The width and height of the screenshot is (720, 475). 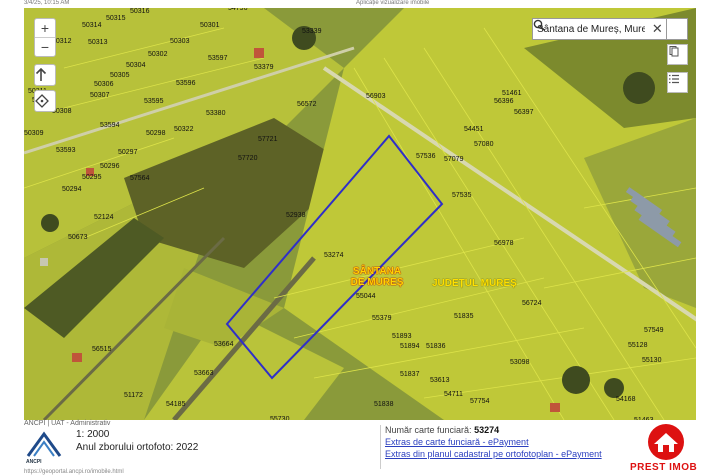 I want to click on parcel-number: 56724, so click(x=532, y=303).